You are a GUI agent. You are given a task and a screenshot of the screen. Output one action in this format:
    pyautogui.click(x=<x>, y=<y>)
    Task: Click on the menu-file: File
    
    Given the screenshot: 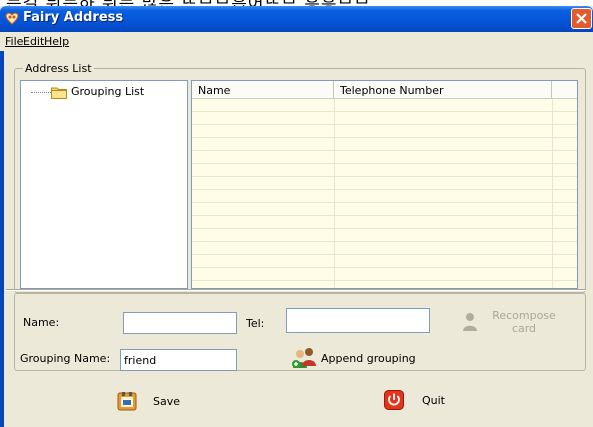 What is the action you would take?
    pyautogui.click(x=14, y=41)
    